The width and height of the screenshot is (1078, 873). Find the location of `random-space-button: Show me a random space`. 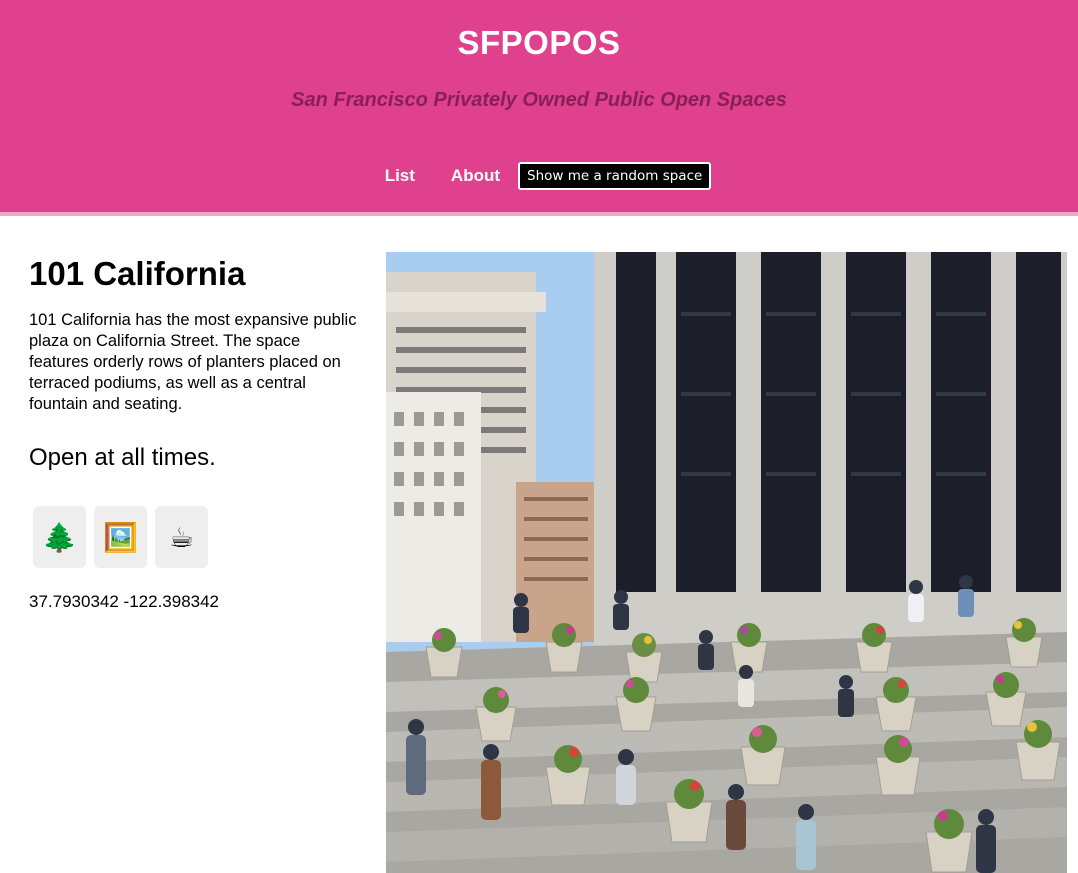

random-space-button: Show me a random space is located at coordinates (615, 176).